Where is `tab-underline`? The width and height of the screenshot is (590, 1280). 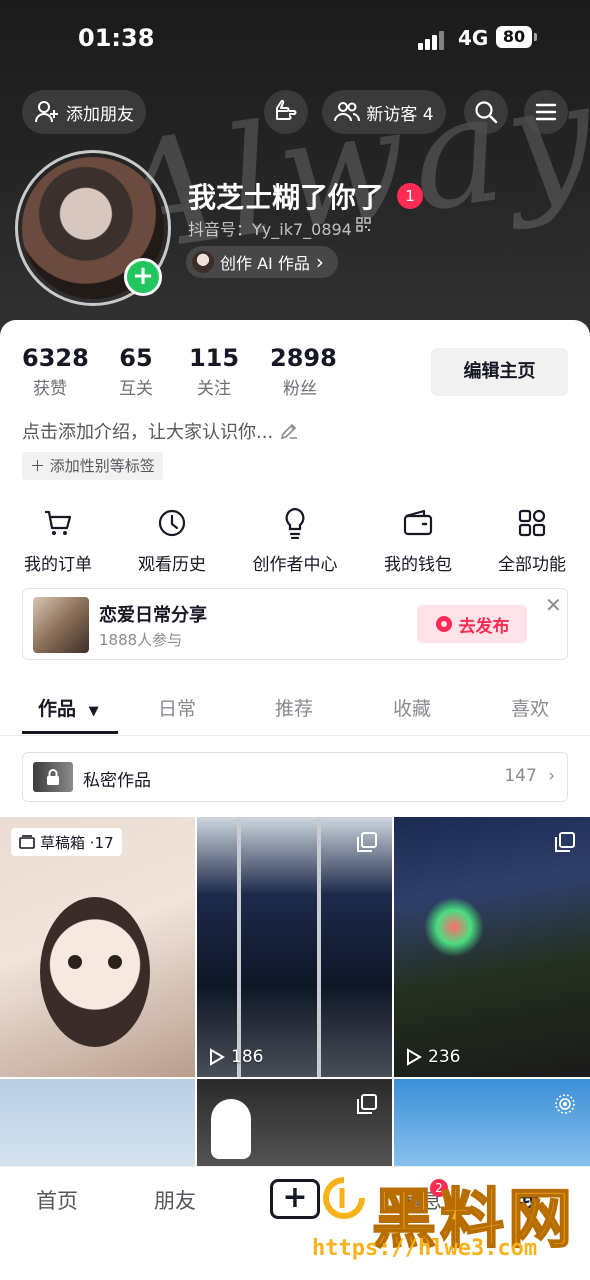 tab-underline is located at coordinates (70, 732).